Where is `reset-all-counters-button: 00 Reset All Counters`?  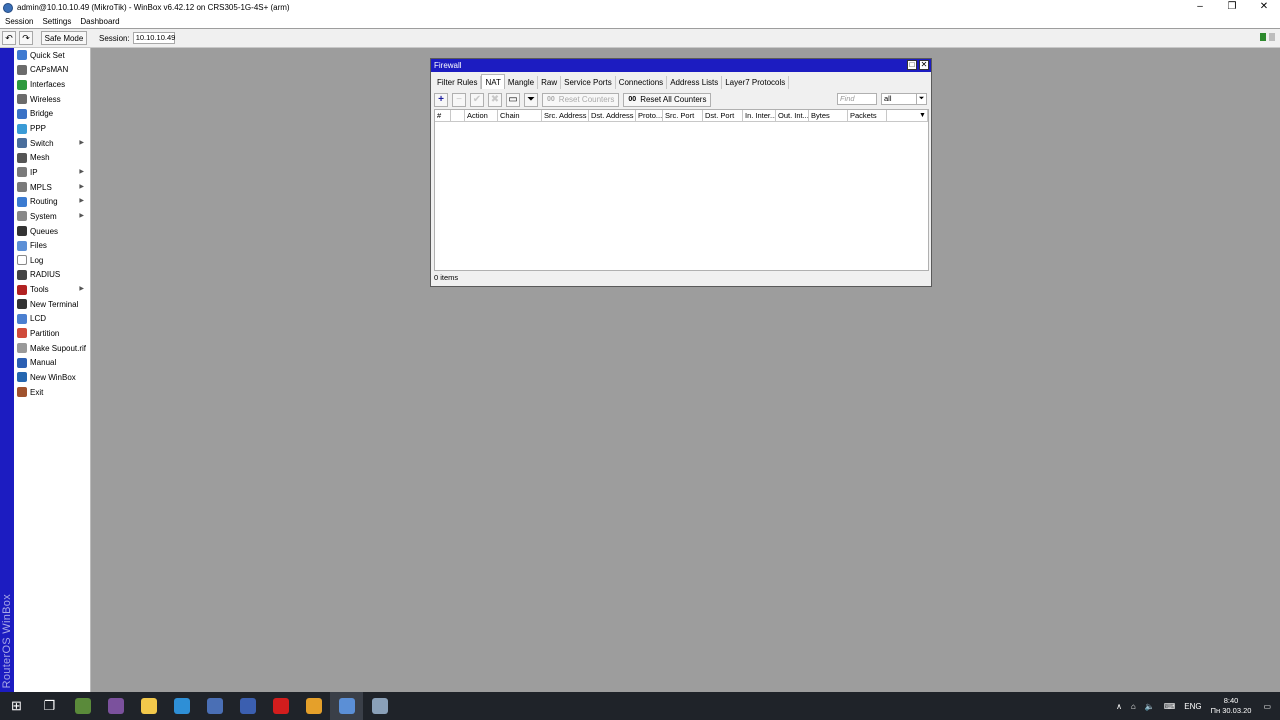
reset-all-counters-button: 00 Reset All Counters is located at coordinates (667, 99).